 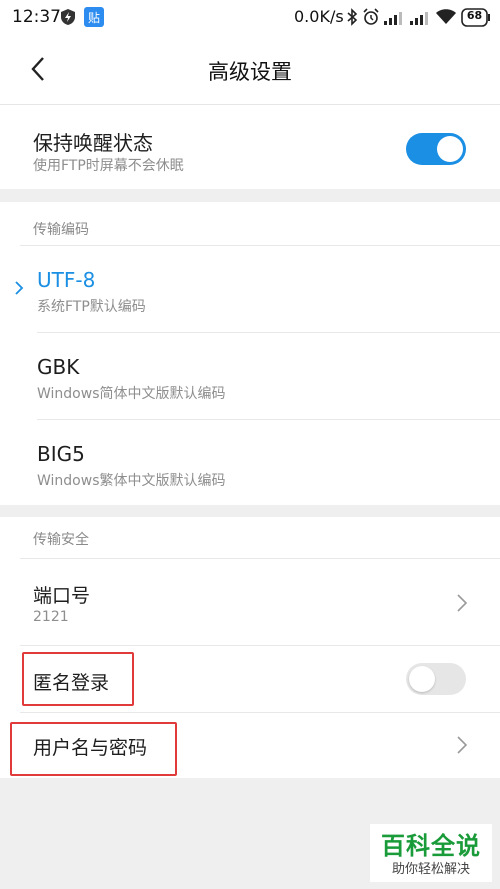 I want to click on keep-awake-subtitle: 使用FTP时屏幕不会休眠, so click(x=108, y=166).